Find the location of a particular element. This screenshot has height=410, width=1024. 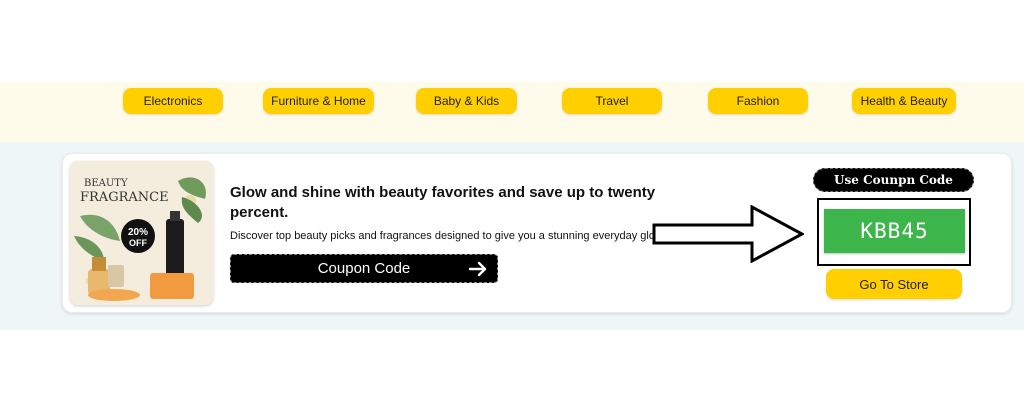

coupon-code-button: Coupon Code is located at coordinates (364, 268).